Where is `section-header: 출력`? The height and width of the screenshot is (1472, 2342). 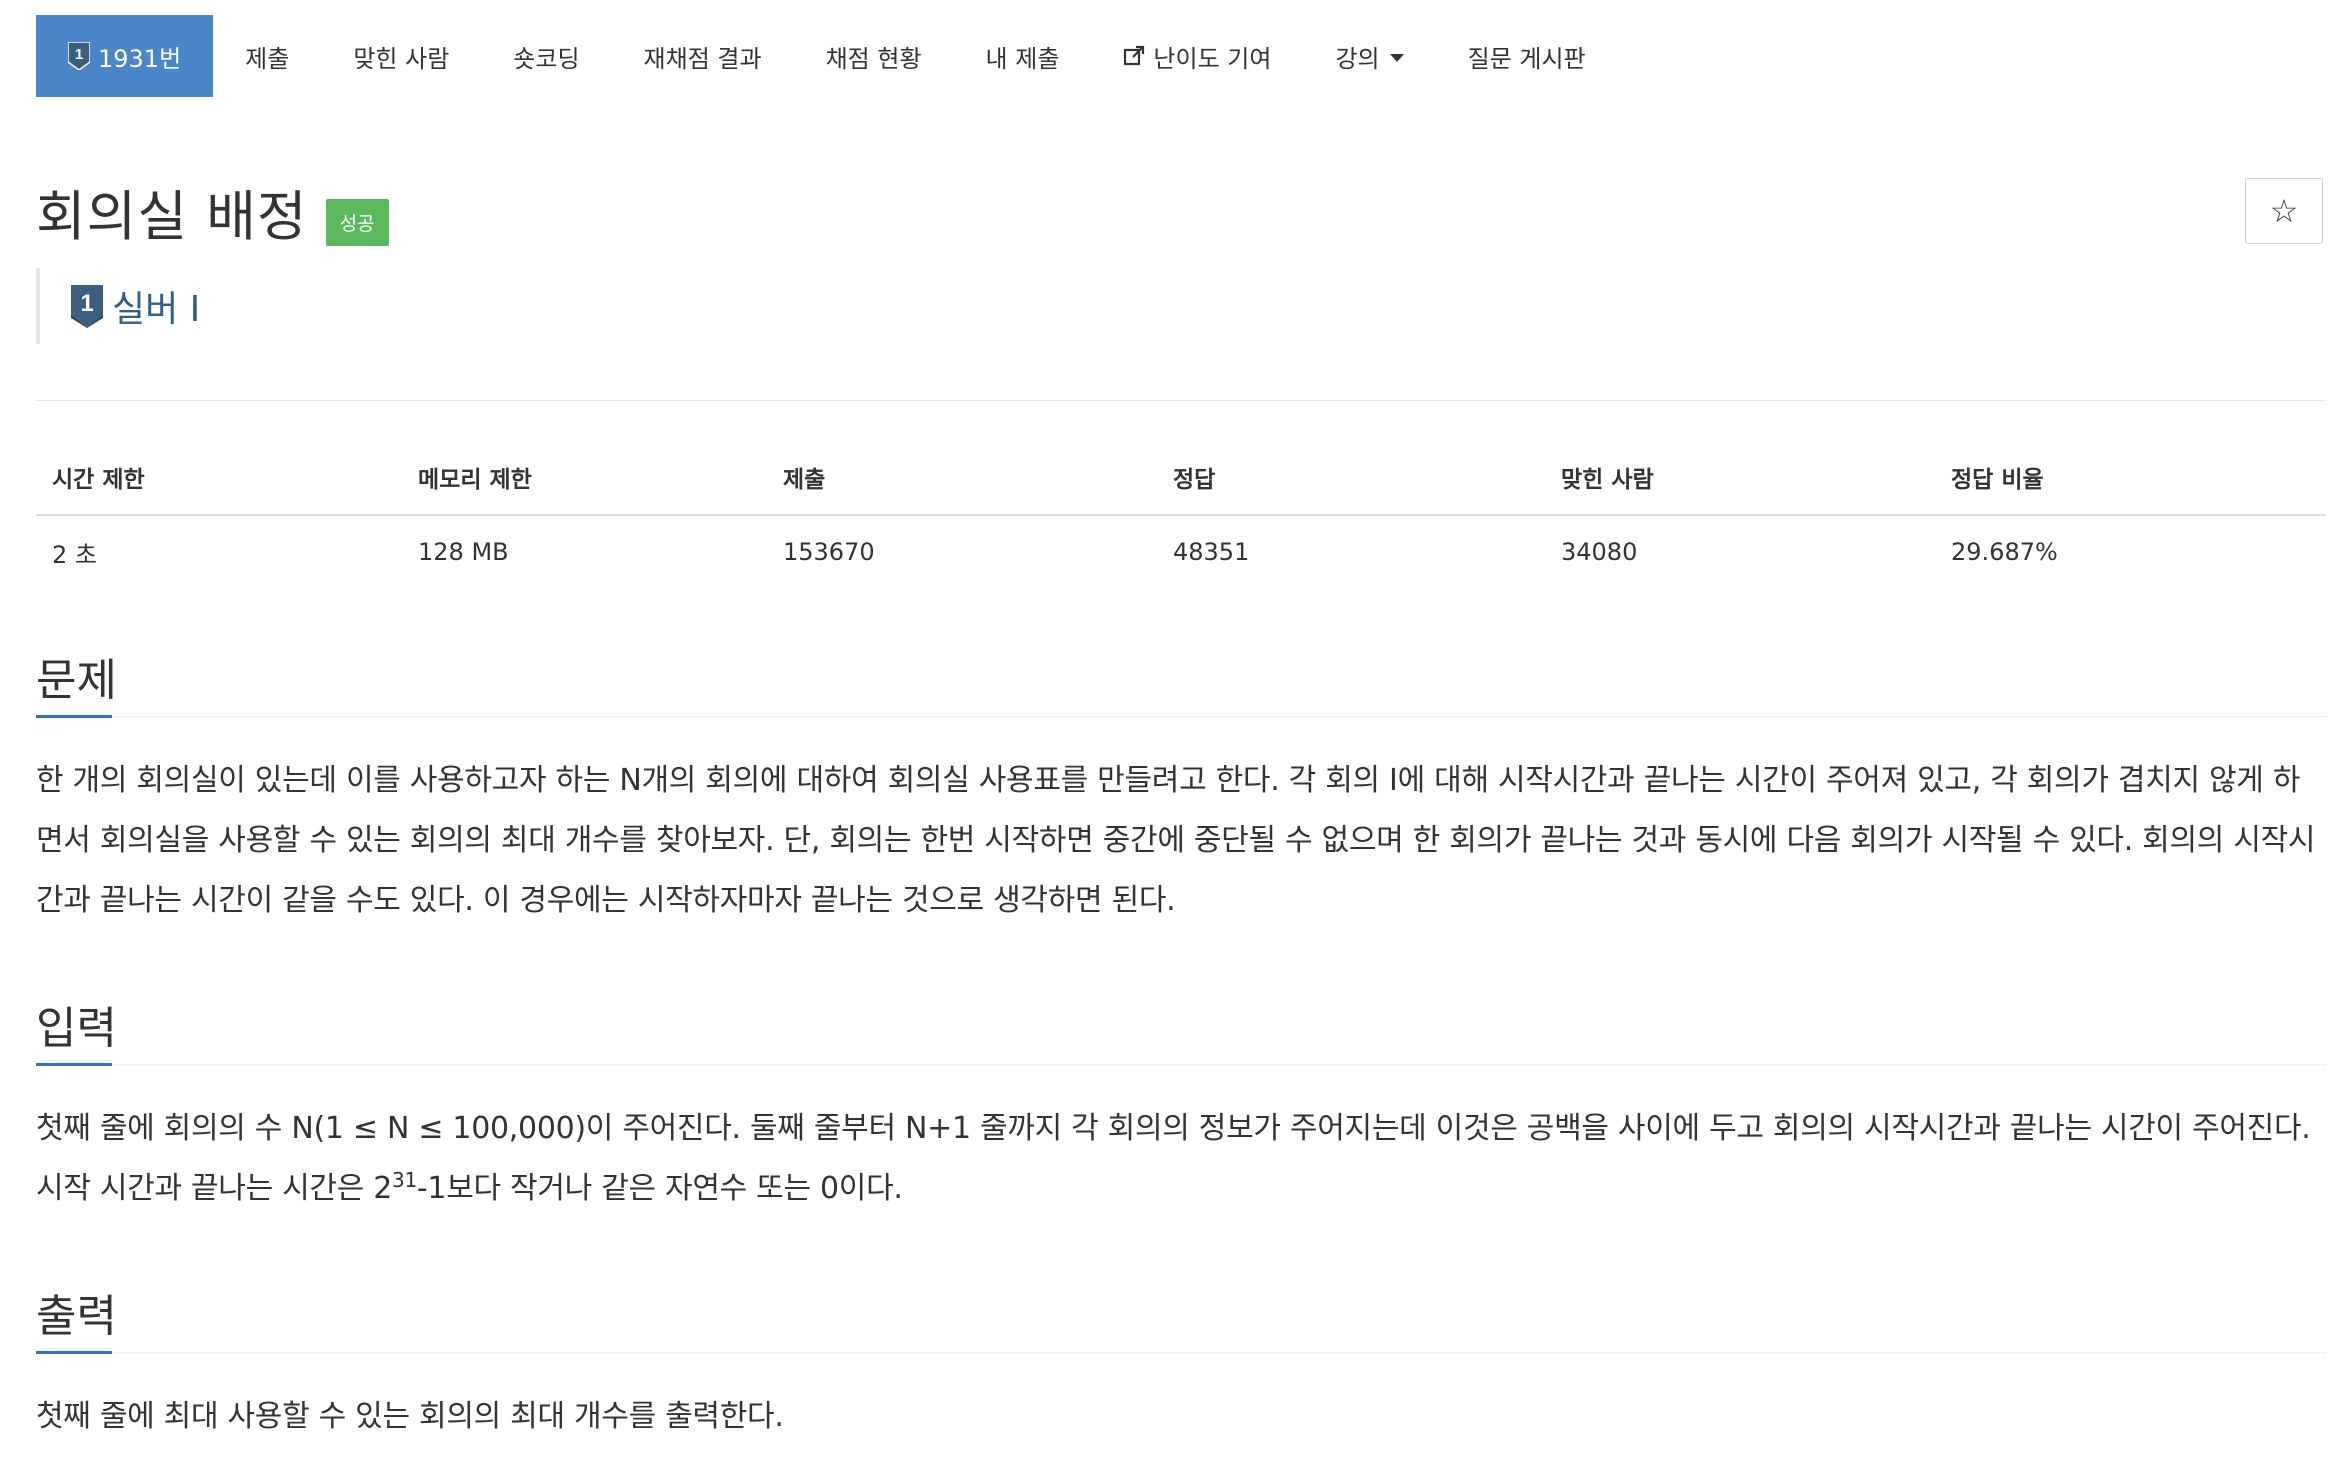
section-header: 출력 is located at coordinates (1181, 1320).